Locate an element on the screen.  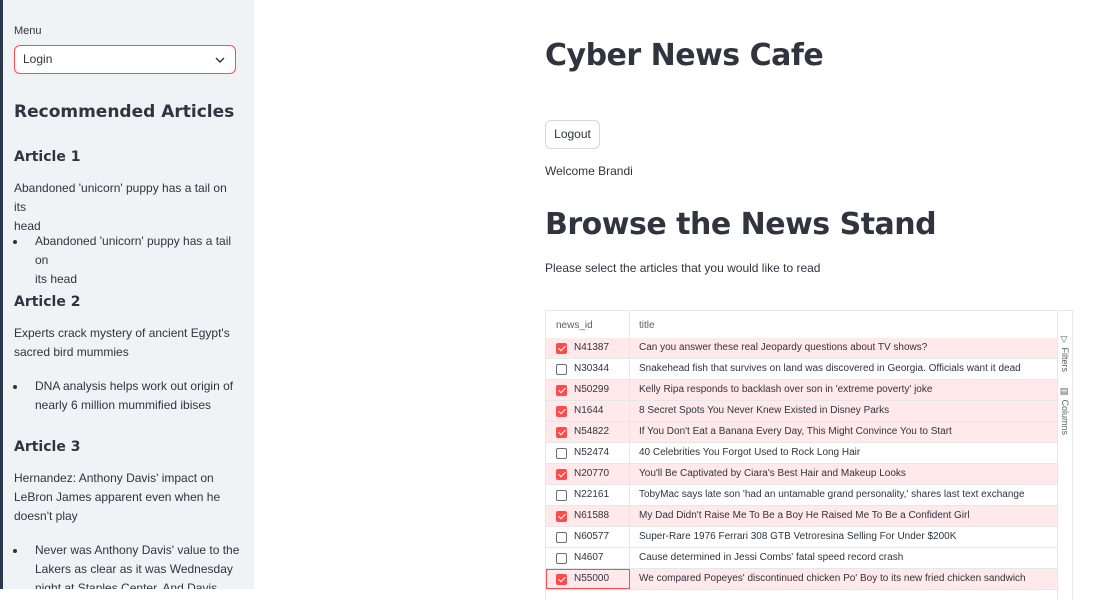
columns-tab: ▤ Columns is located at coordinates (1065, 411).